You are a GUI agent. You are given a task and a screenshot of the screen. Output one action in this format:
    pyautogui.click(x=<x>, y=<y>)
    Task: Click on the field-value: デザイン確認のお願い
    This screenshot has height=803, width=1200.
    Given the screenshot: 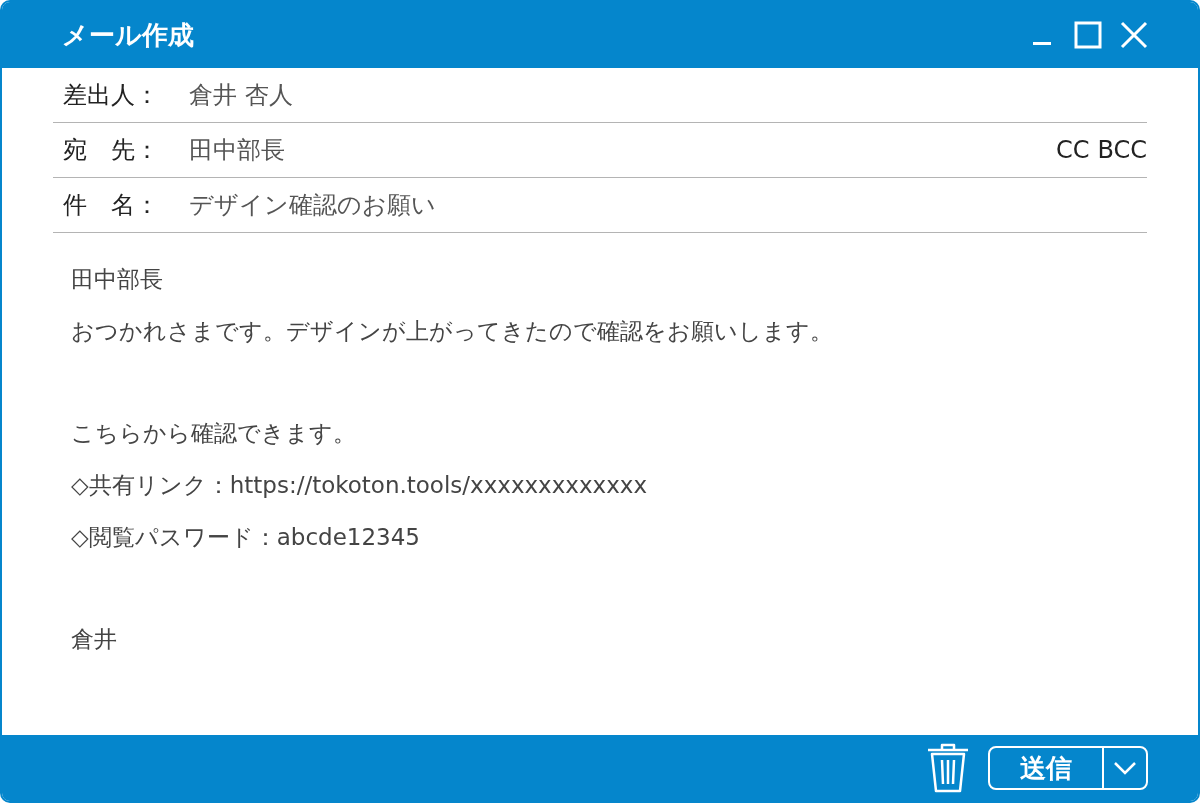 What is the action you would take?
    pyautogui.click(x=668, y=205)
    